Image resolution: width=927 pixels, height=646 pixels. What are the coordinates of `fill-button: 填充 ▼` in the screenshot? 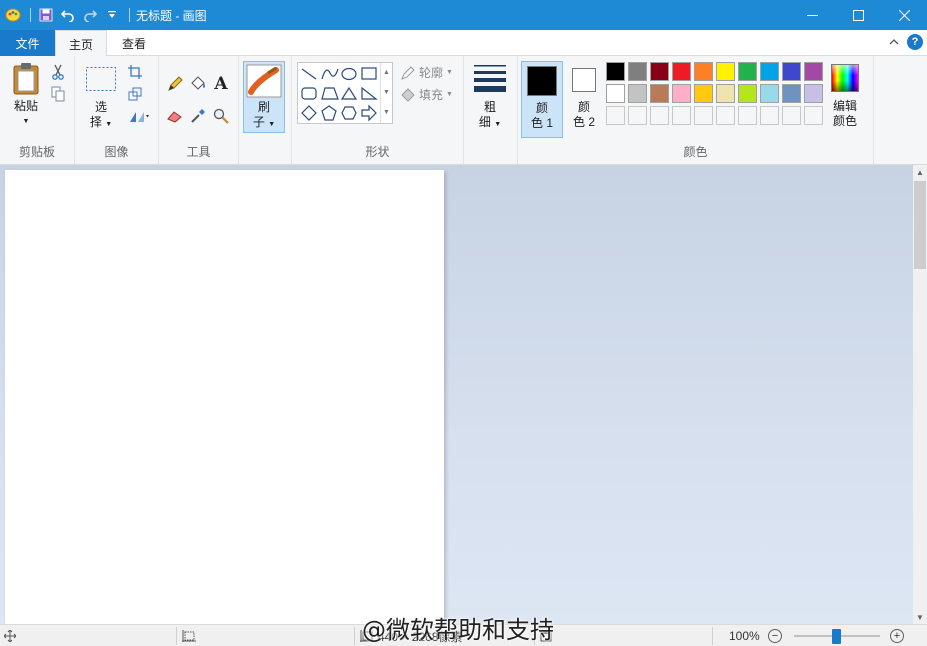 It's located at (426, 94).